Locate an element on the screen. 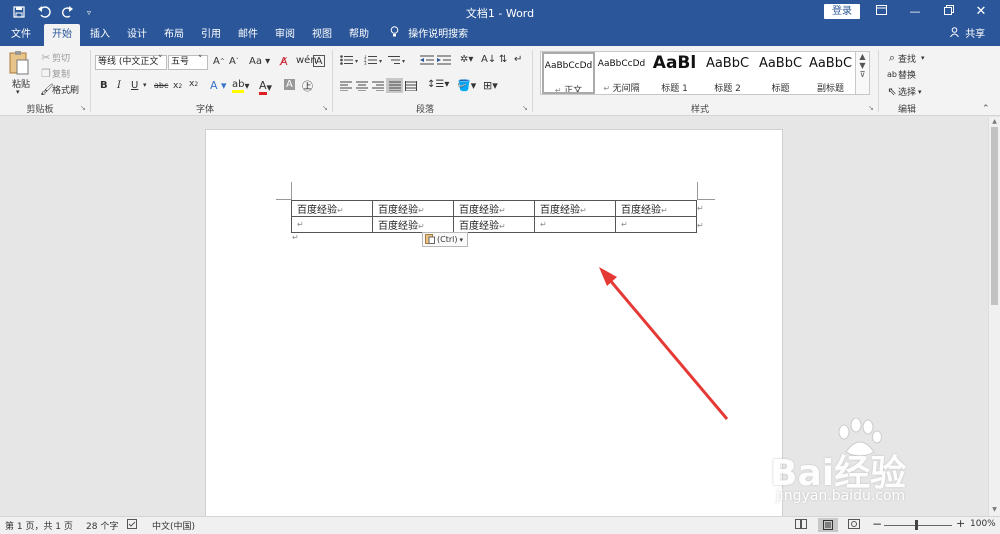 Image resolution: width=1000 pixels, height=534 pixels. baidu-watermark: Bai经验 jingyan.baidu.com is located at coordinates (870, 463).